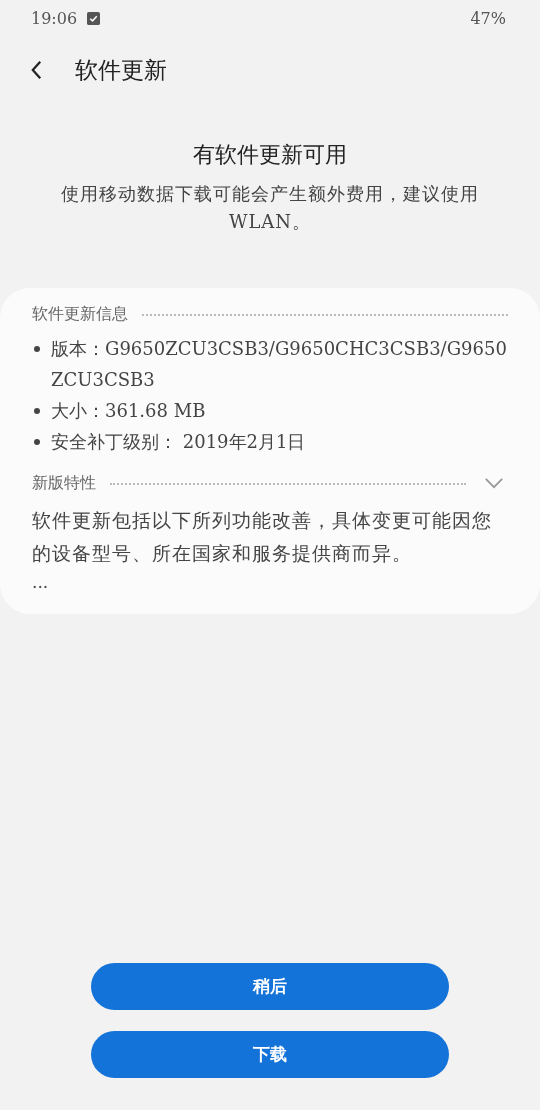 This screenshot has width=540, height=1110. Describe the element at coordinates (178, 442) in the screenshot. I see `info-item: 安全补丁级别： 2019年2月1日` at that location.